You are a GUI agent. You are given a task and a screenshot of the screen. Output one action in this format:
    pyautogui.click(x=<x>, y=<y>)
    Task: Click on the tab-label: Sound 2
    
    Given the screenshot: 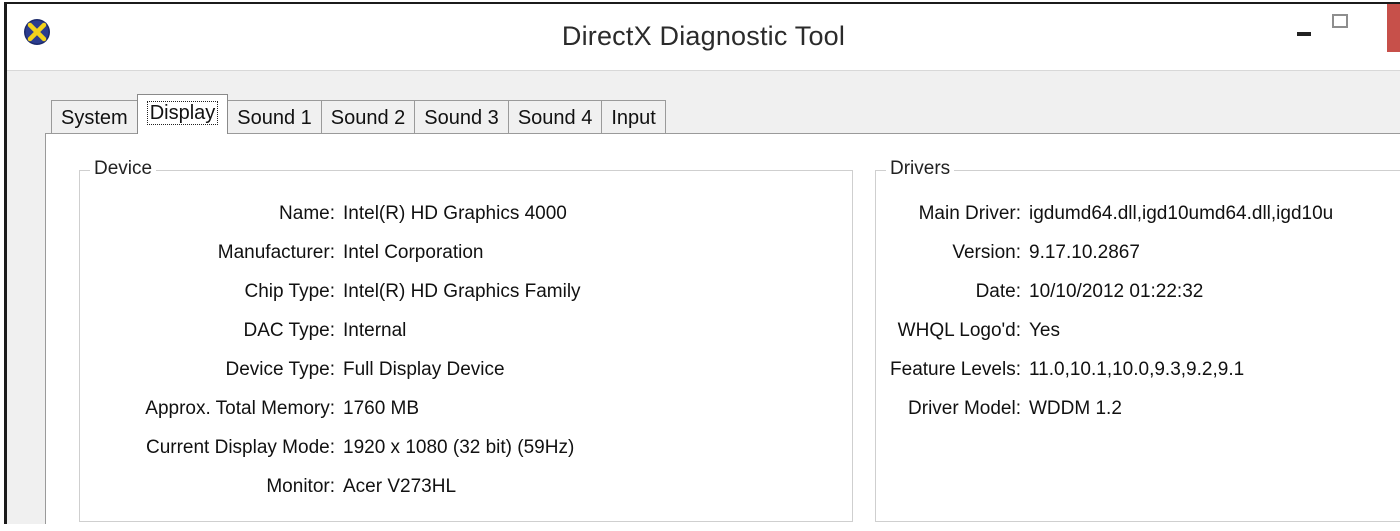 What is the action you would take?
    pyautogui.click(x=368, y=118)
    